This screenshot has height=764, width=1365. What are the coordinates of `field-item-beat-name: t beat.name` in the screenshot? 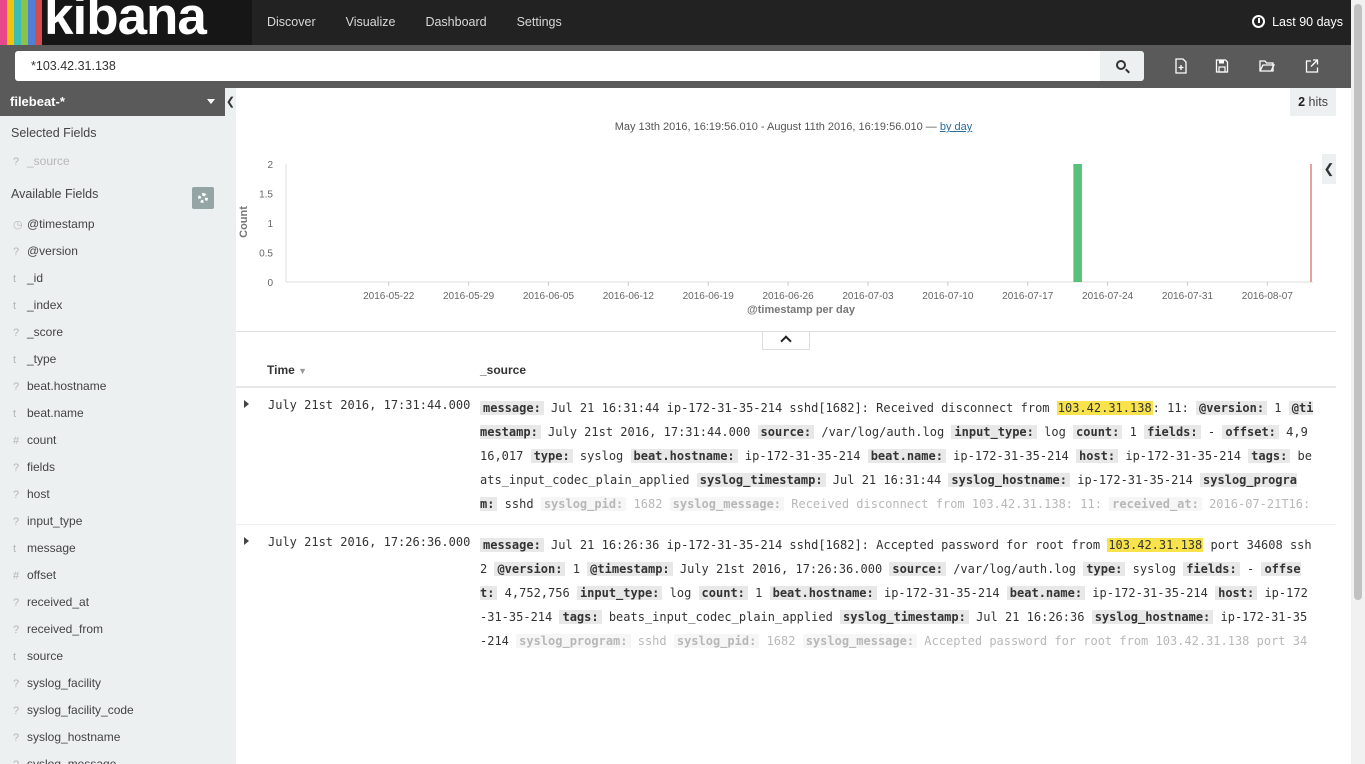 It's located at (118, 416).